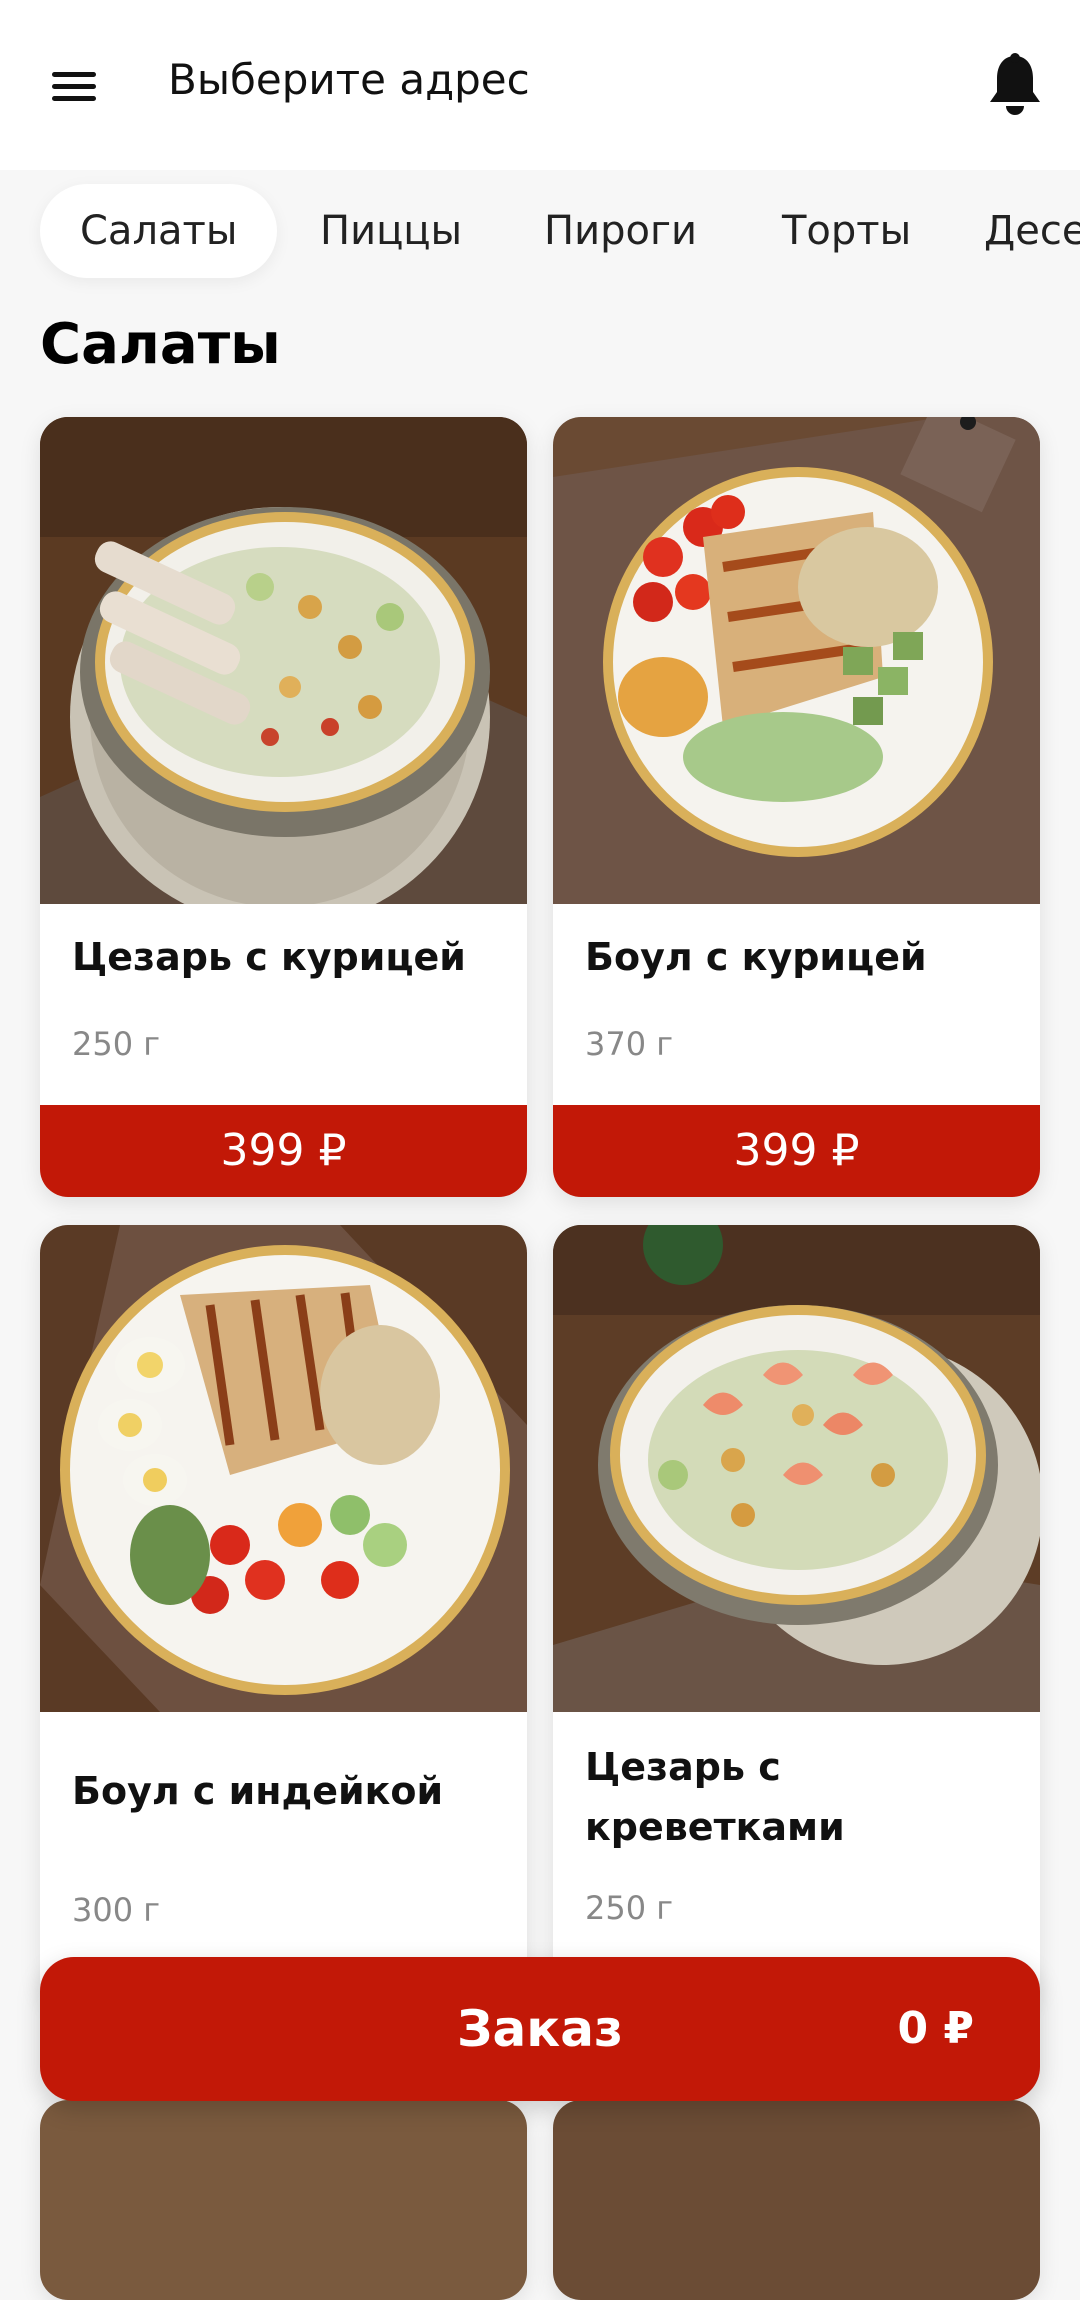 Image resolution: width=1080 pixels, height=2300 pixels. I want to click on product-name: Цезарь с курицей, so click(269, 957).